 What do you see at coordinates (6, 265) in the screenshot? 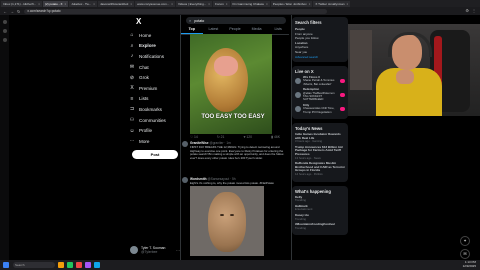
I see `windows-start-icon` at bounding box center [6, 265].